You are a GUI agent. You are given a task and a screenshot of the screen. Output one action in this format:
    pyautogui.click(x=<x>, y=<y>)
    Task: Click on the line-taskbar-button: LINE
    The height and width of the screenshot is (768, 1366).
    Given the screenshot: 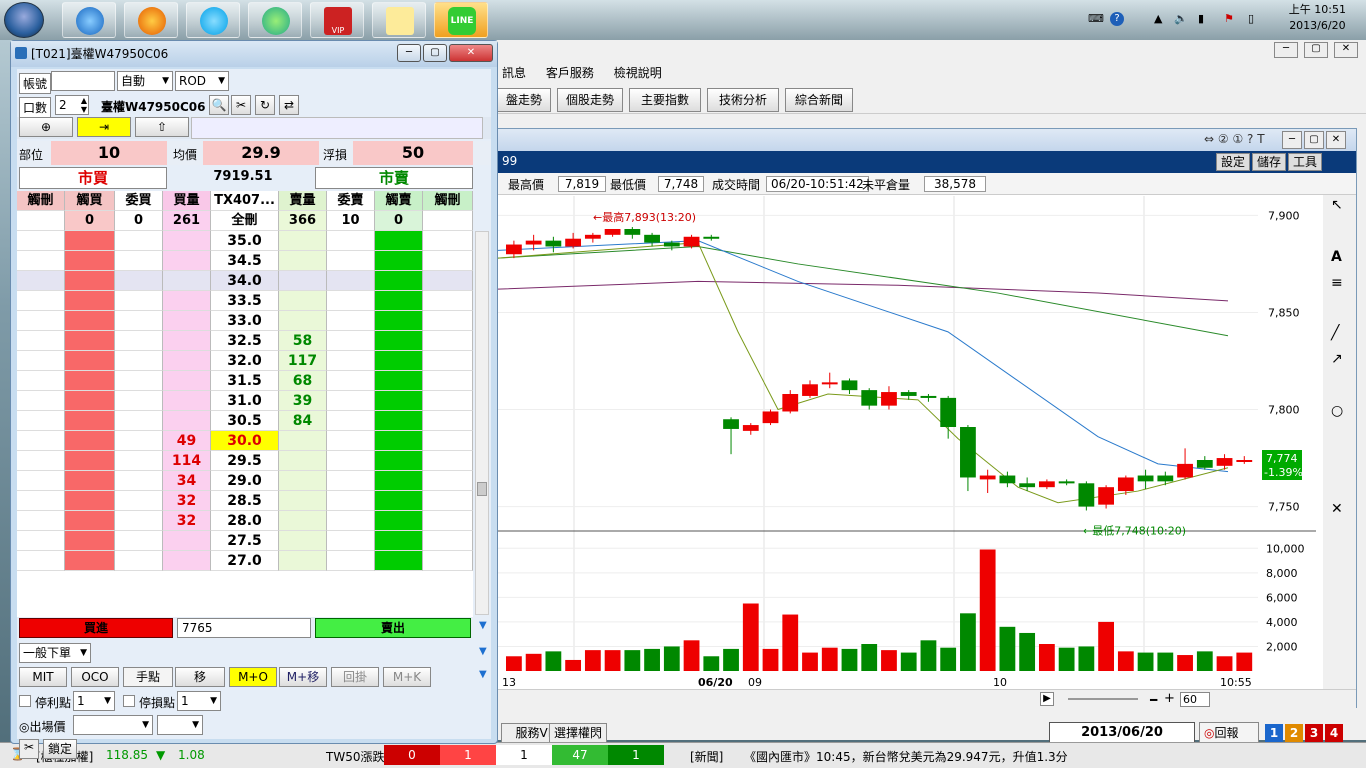 What is the action you would take?
    pyautogui.click(x=461, y=20)
    